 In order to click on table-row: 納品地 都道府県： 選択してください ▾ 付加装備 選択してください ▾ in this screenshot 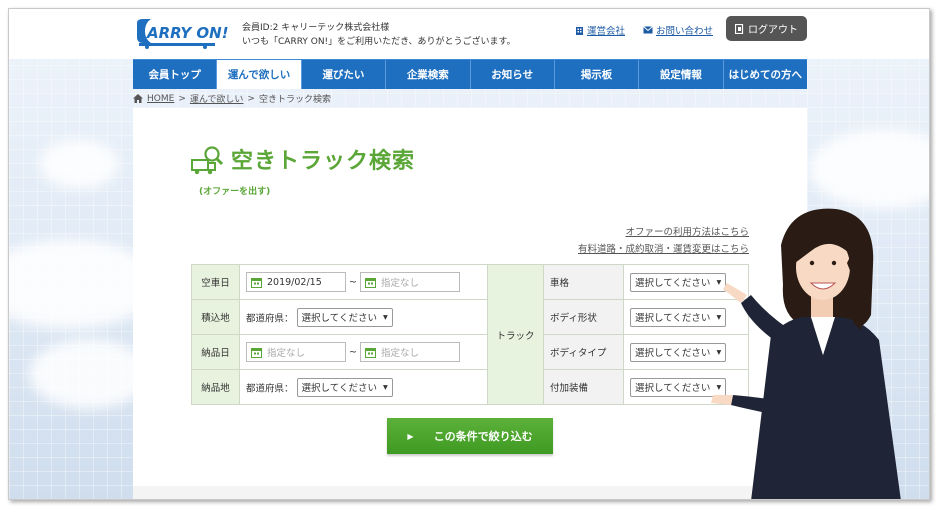, I will do `click(470, 387)`.